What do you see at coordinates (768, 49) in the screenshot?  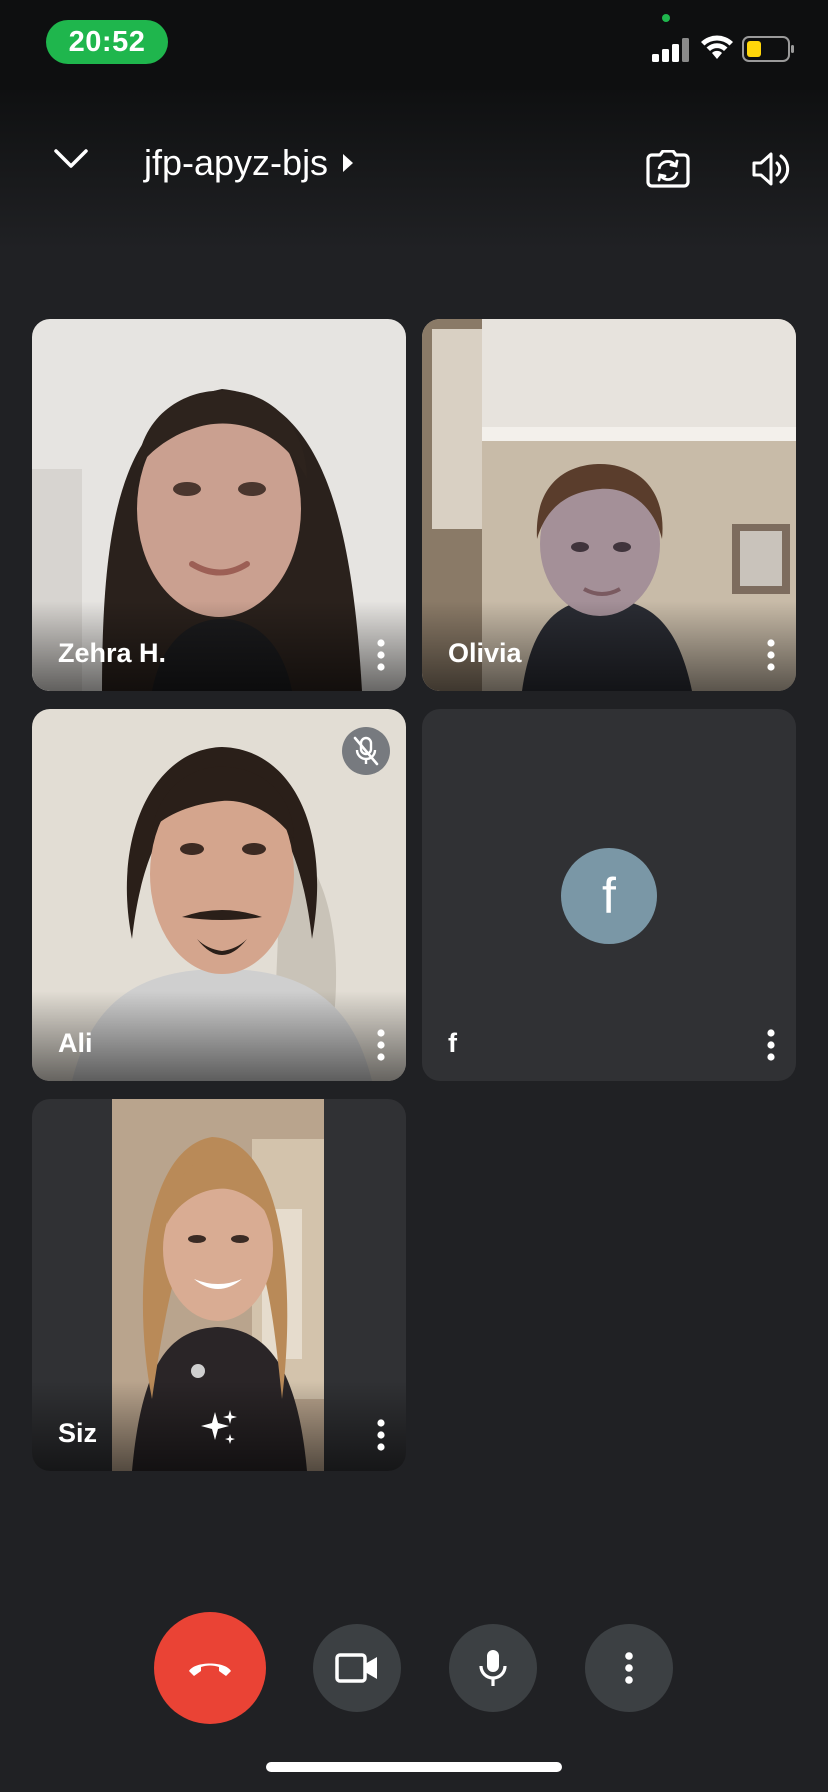 I see `battery-icon` at bounding box center [768, 49].